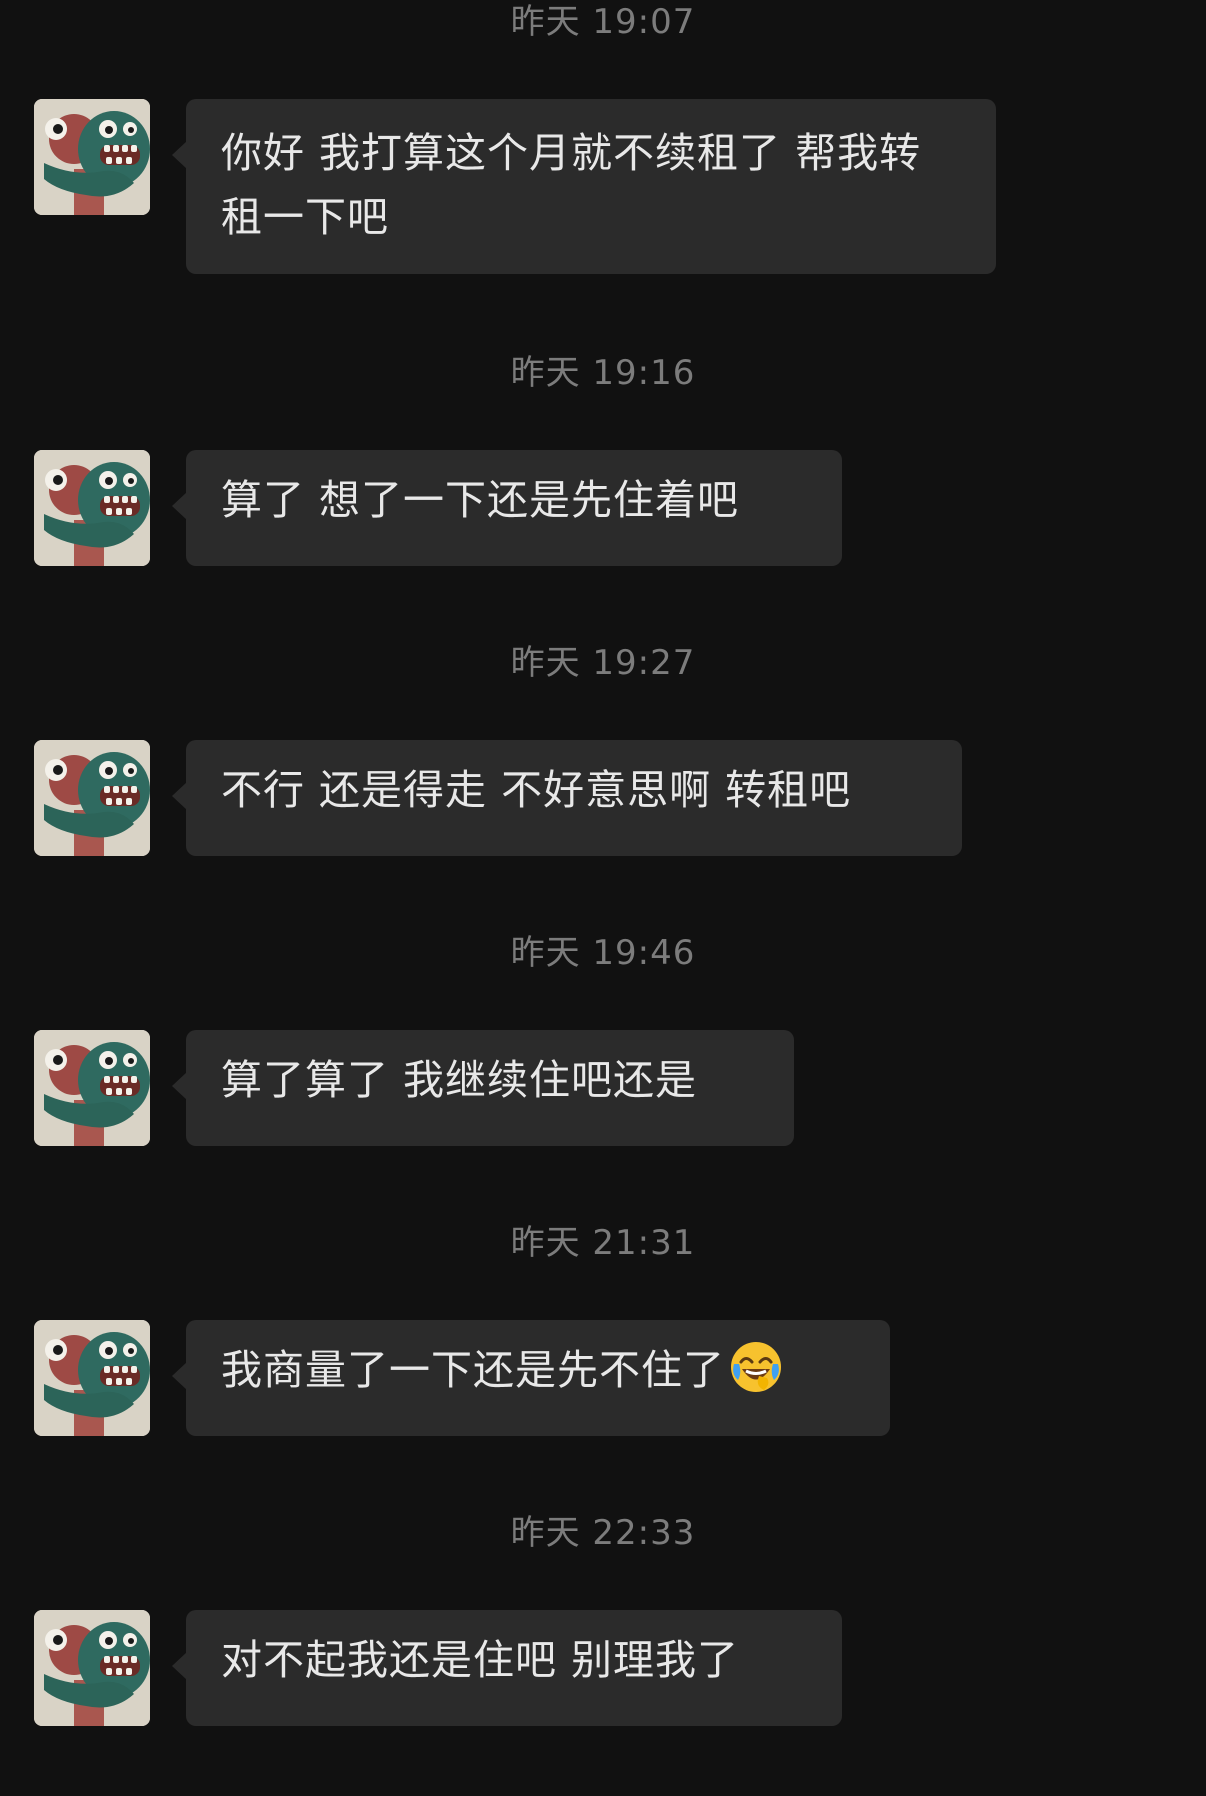  I want to click on message-timestamp: 昨天 21:31, so click(603, 1243).